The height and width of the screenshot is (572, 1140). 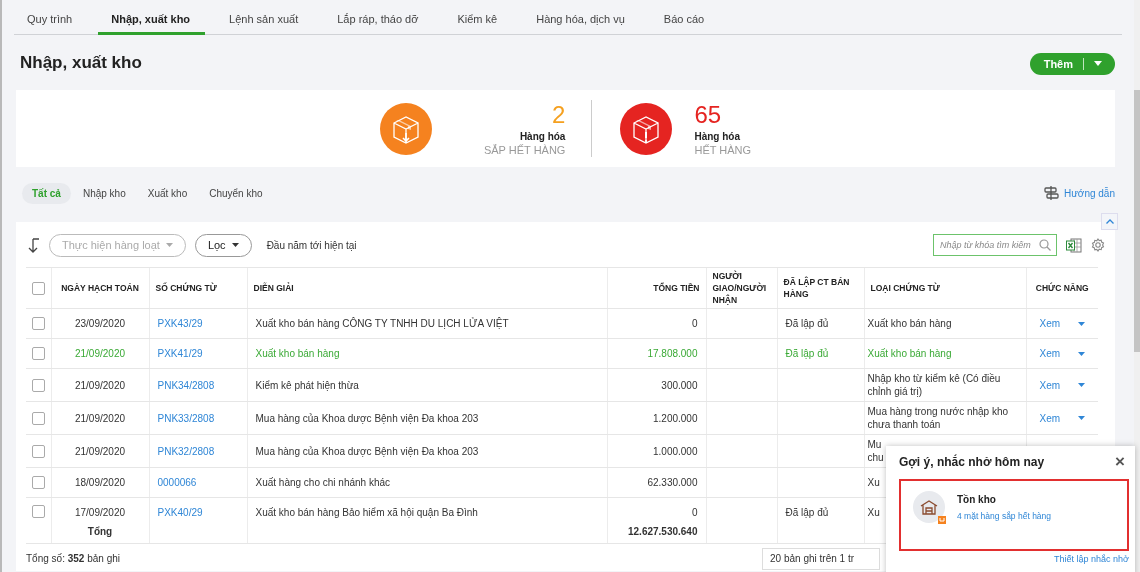 What do you see at coordinates (930, 508) in the screenshot?
I see `warehouse-icon` at bounding box center [930, 508].